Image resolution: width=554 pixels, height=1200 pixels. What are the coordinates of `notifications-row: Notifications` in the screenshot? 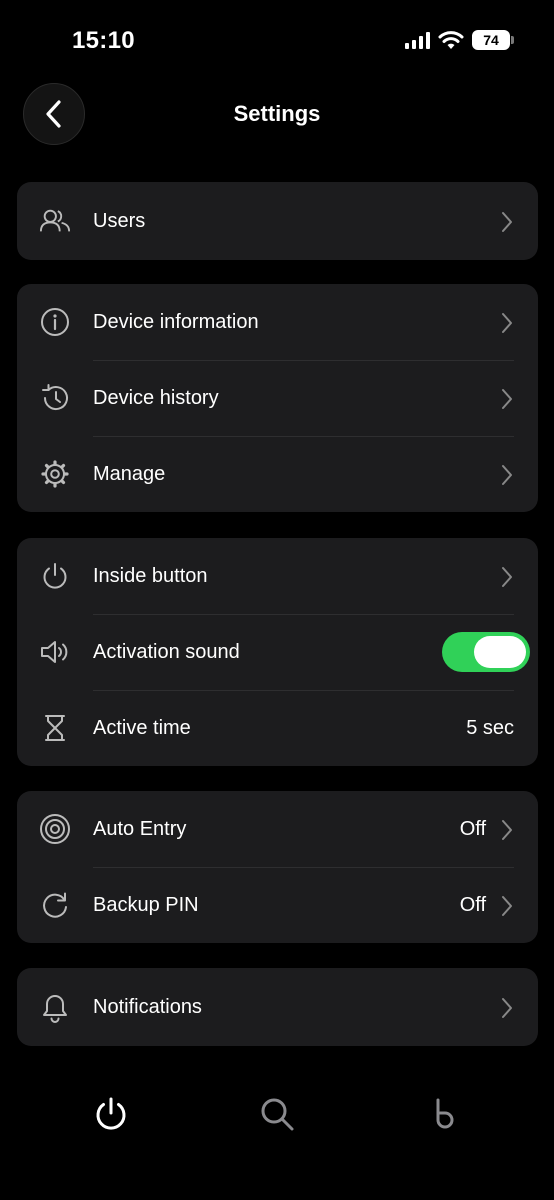 It's located at (277, 1007).